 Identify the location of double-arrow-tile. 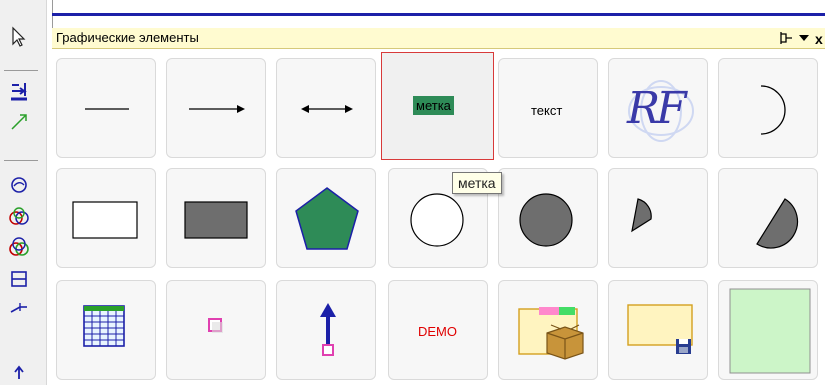
(326, 108).